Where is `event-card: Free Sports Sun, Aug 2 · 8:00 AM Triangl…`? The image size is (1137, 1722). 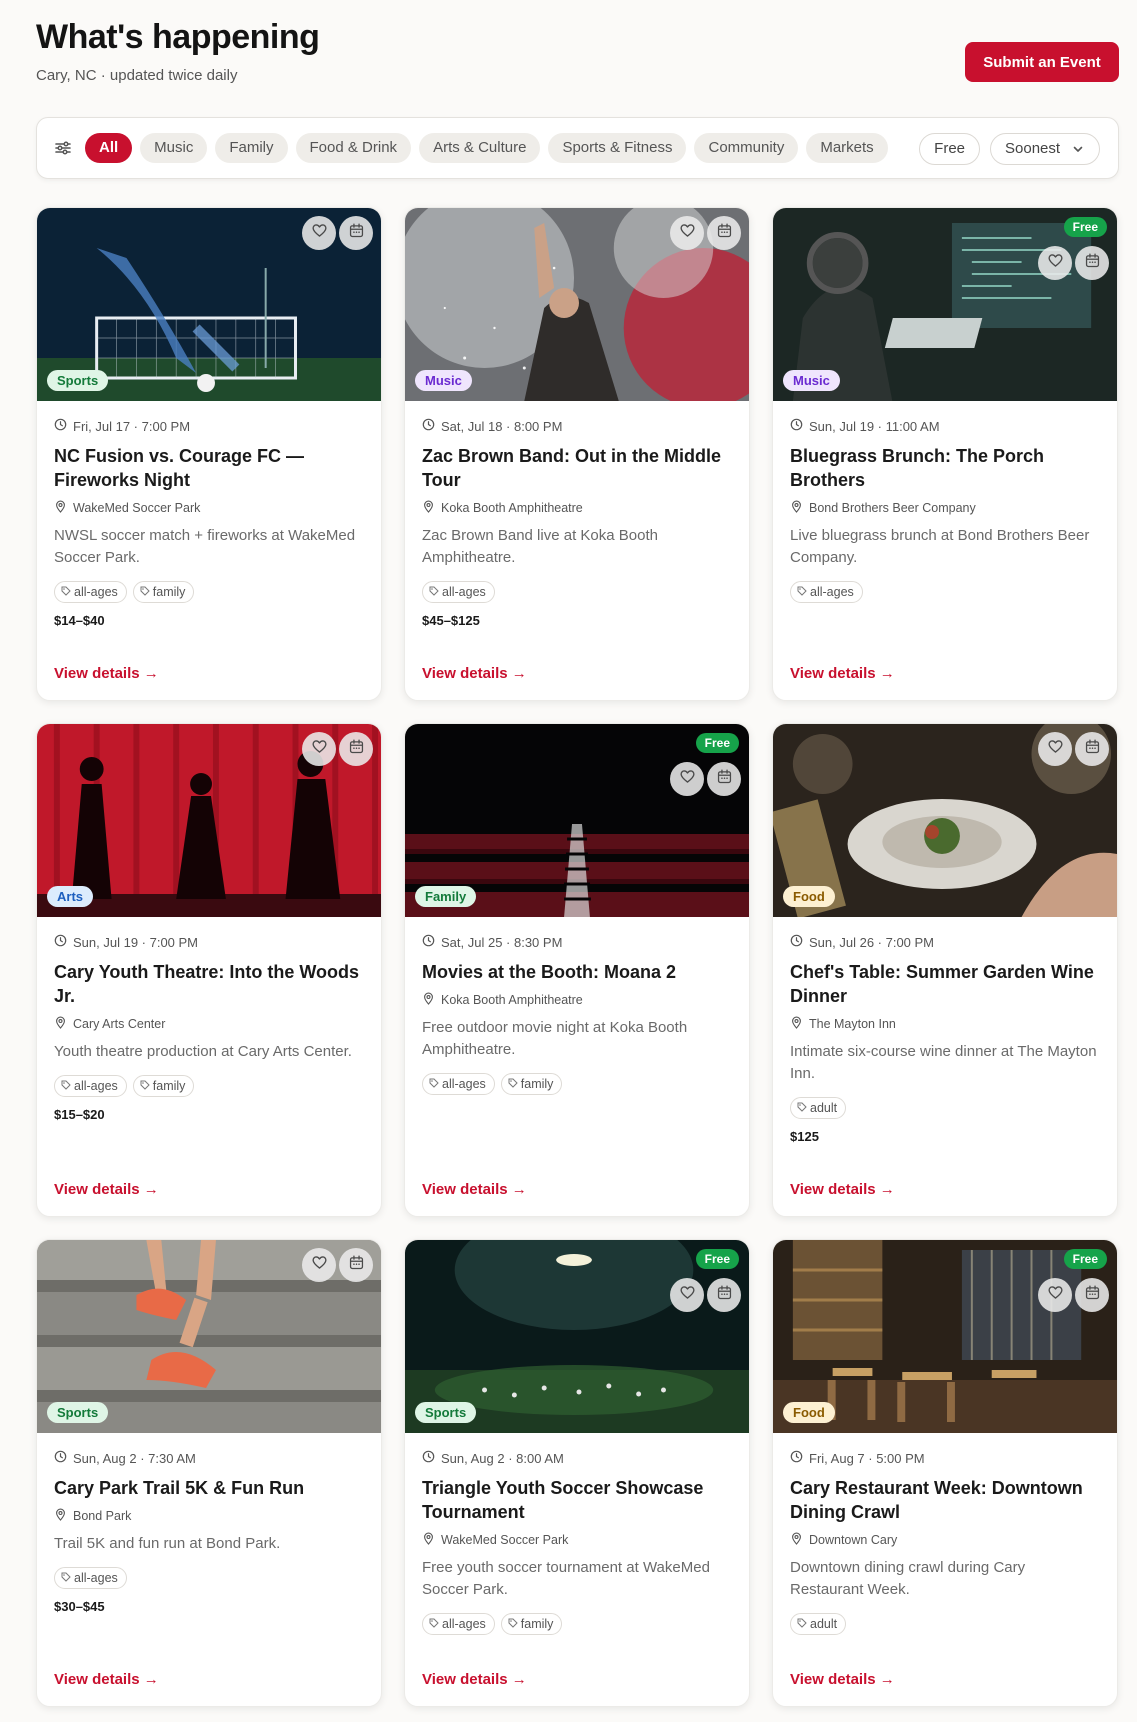 event-card: Free Sports Sun, Aug 2 · 8:00 AM Triangl… is located at coordinates (577, 1473).